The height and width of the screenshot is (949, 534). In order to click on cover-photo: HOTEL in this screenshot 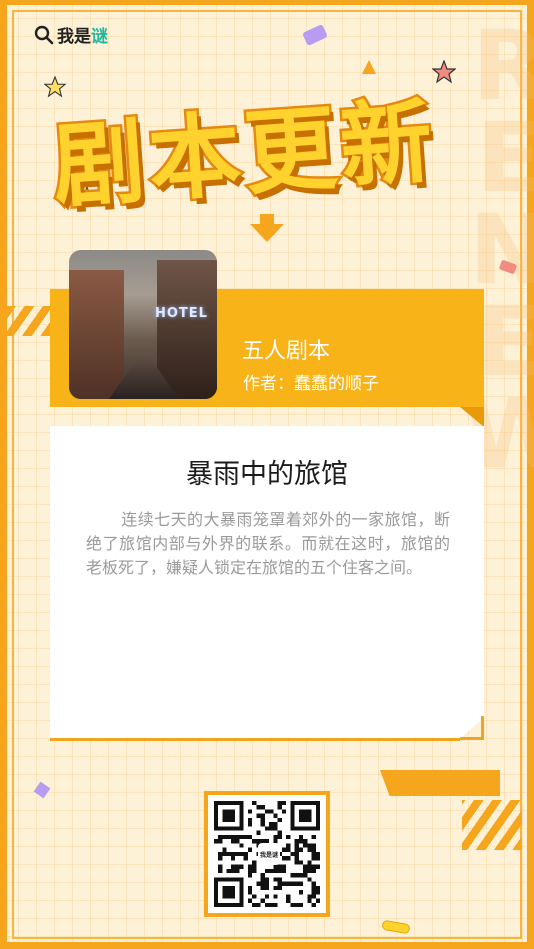, I will do `click(143, 324)`.